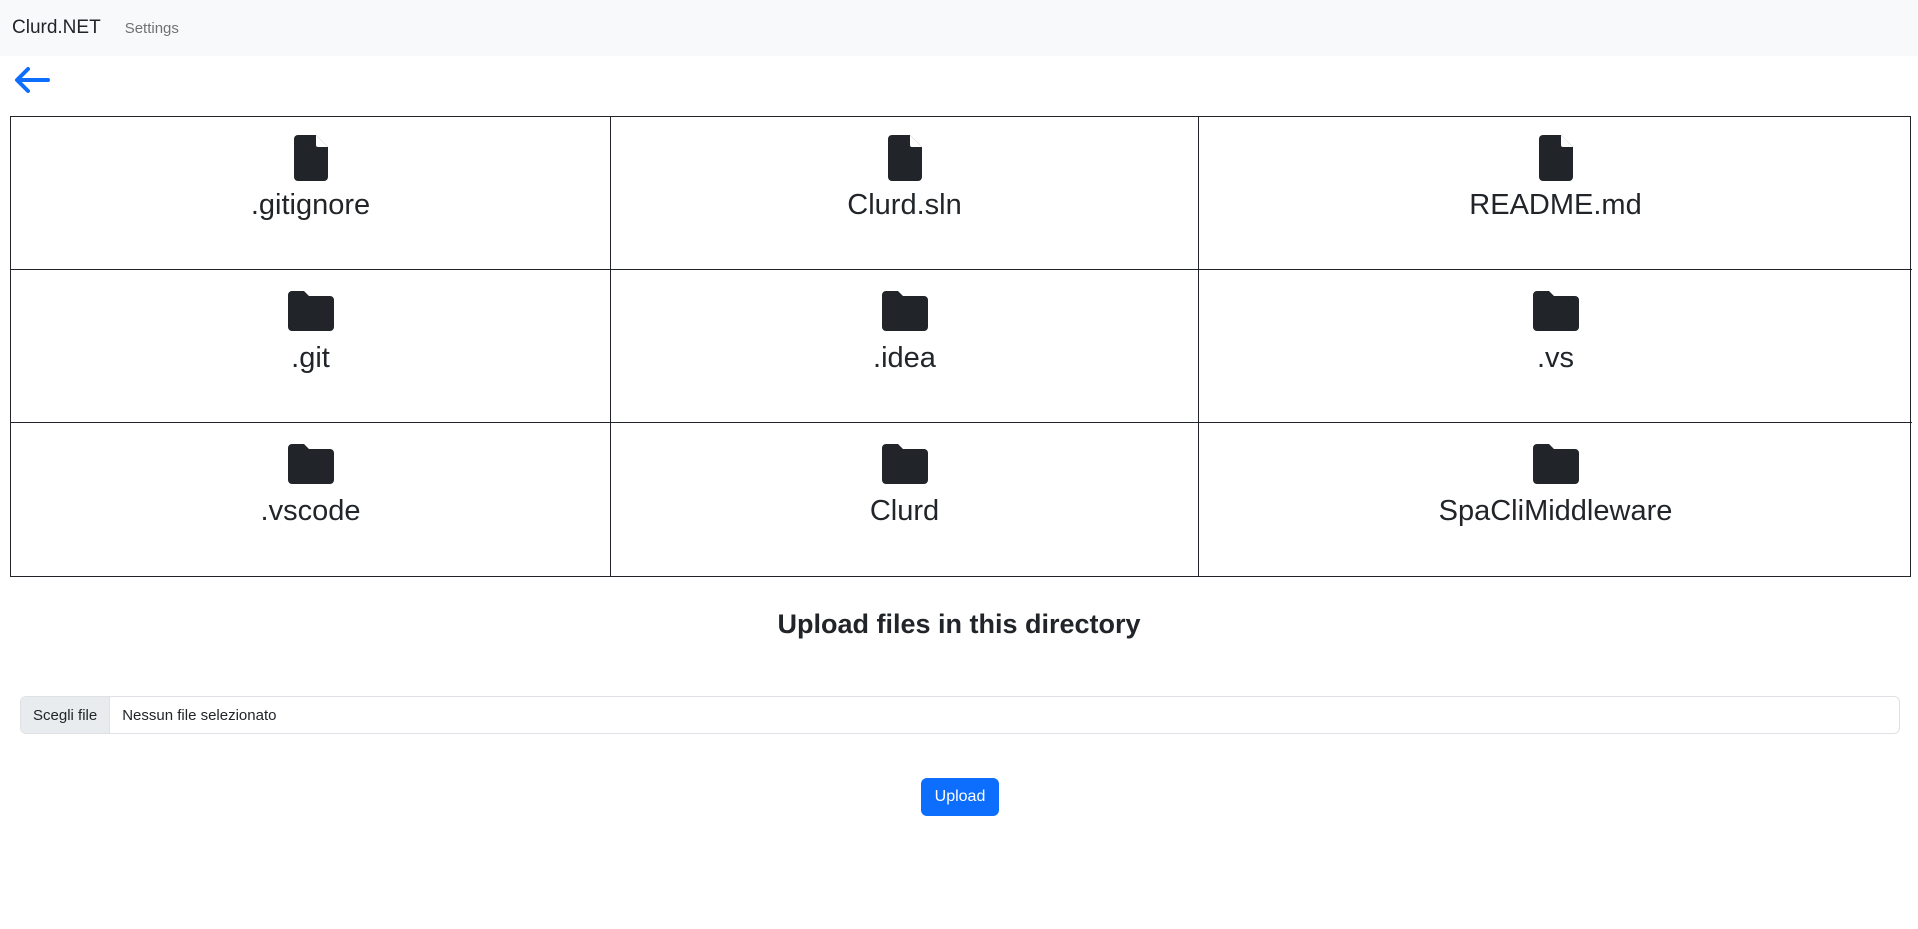  Describe the element at coordinates (960, 797) in the screenshot. I see `upload-button: Upload` at that location.